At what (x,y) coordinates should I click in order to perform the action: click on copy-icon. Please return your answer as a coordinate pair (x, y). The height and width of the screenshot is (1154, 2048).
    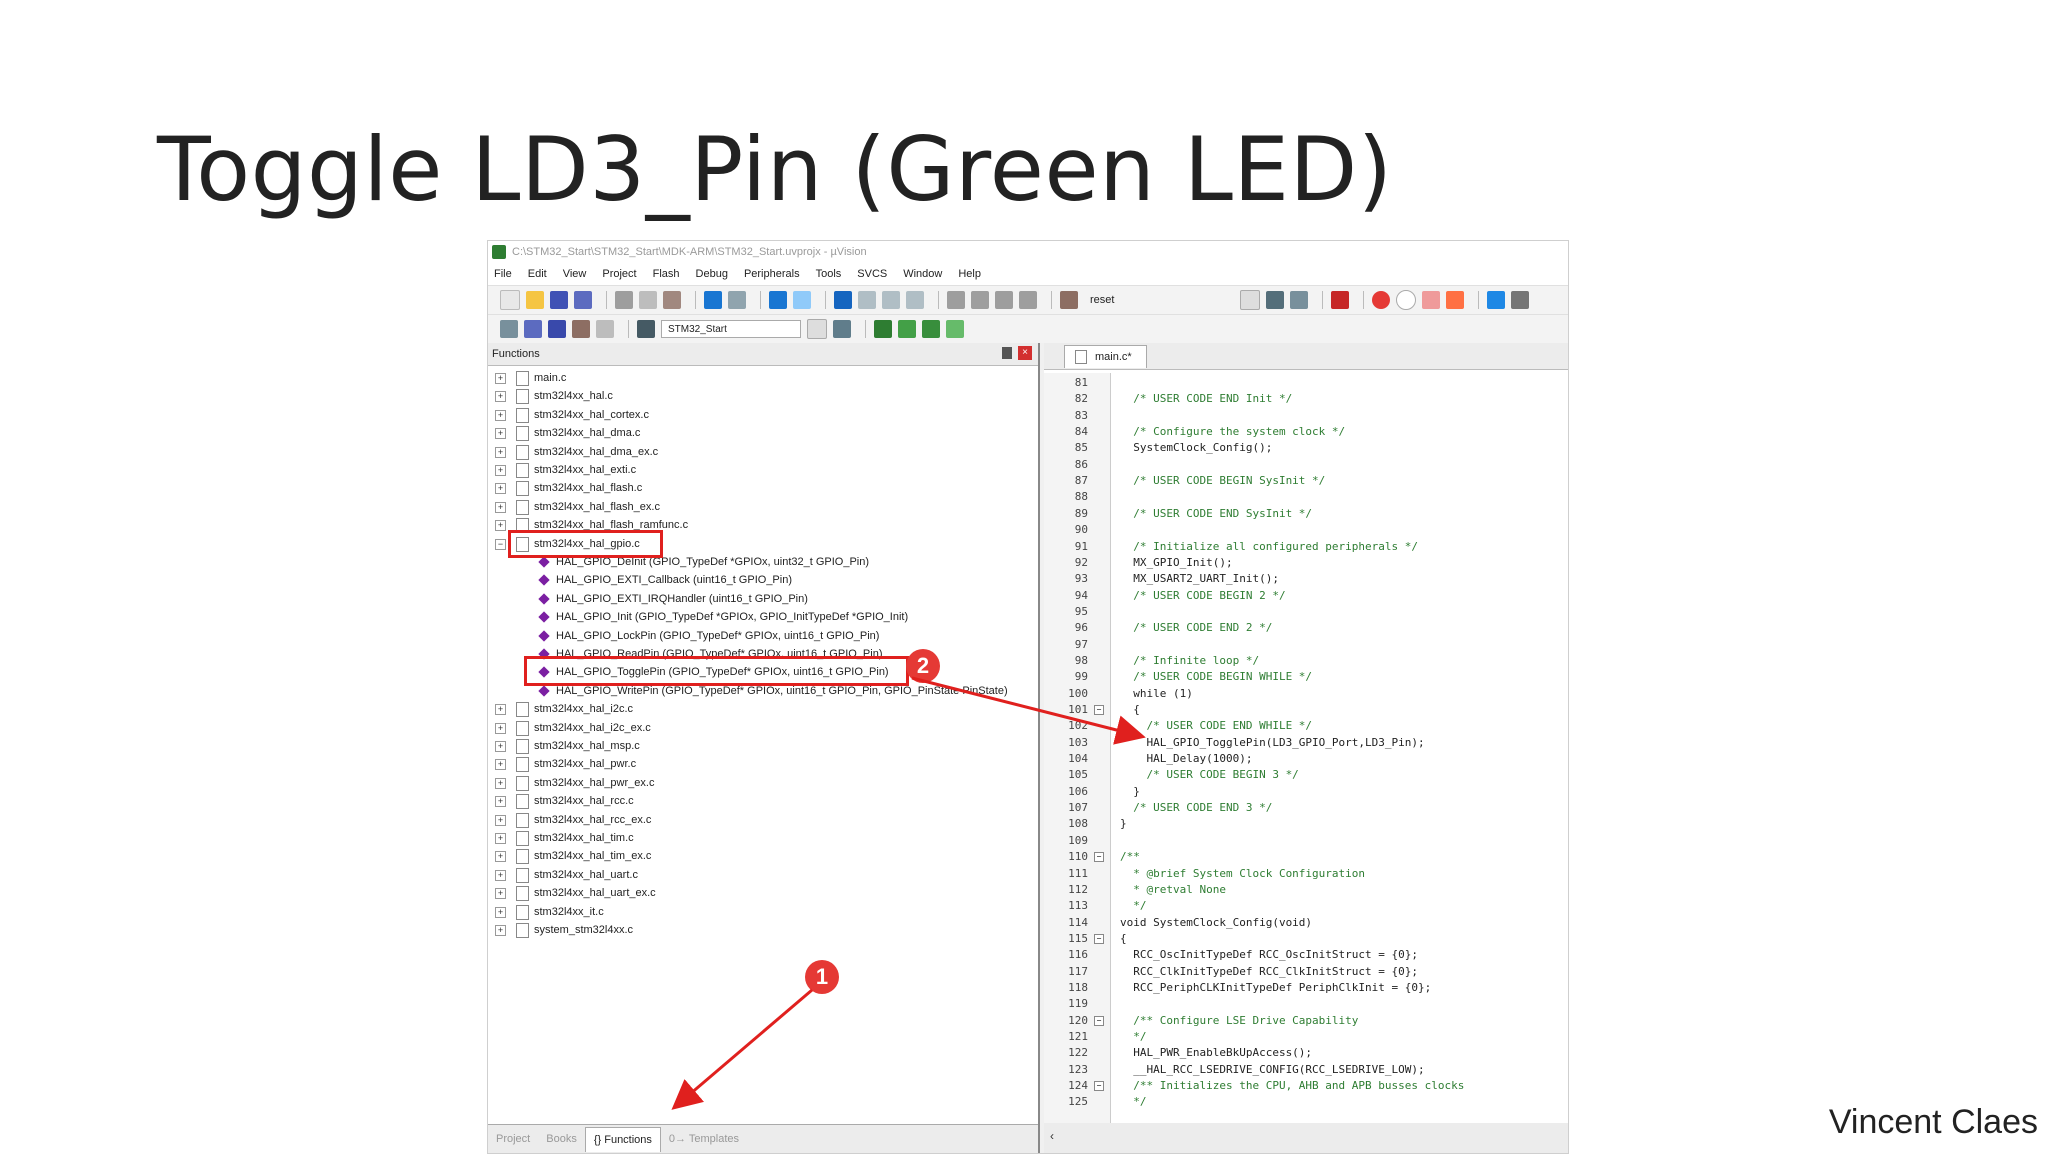
    Looking at the image, I should click on (648, 300).